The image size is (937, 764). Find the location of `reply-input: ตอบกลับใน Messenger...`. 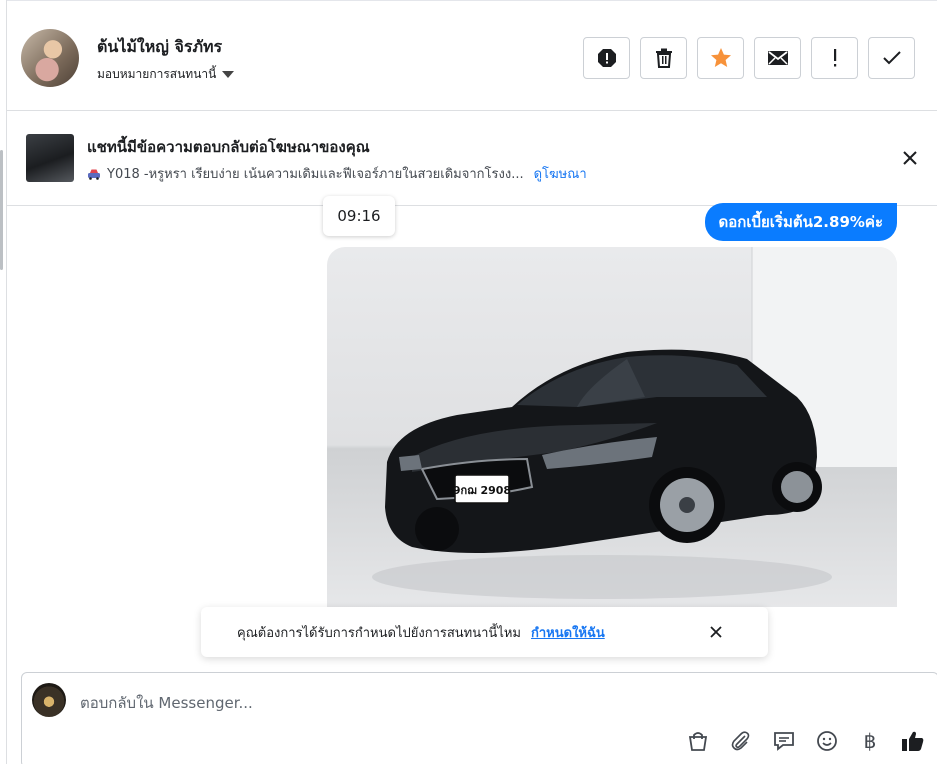

reply-input: ตอบกลับใน Messenger... is located at coordinates (166, 703).